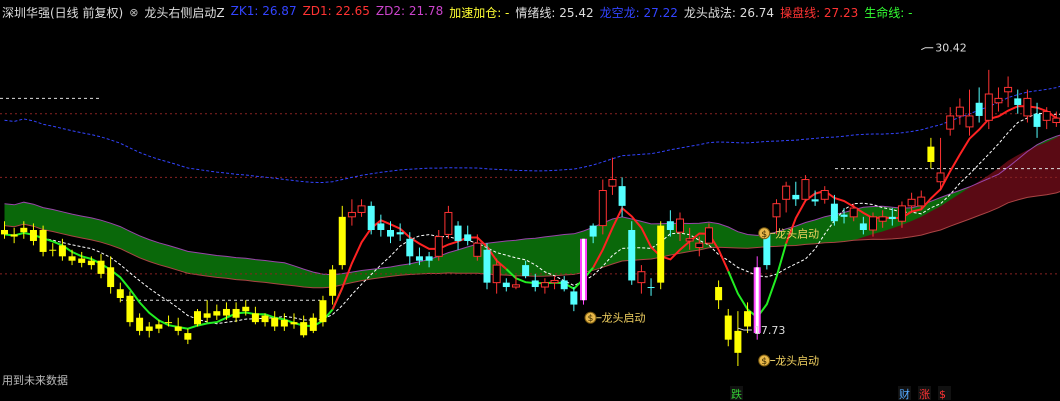 The image size is (1060, 401). I want to click on future-data-note: 用到未来数据, so click(35, 380).